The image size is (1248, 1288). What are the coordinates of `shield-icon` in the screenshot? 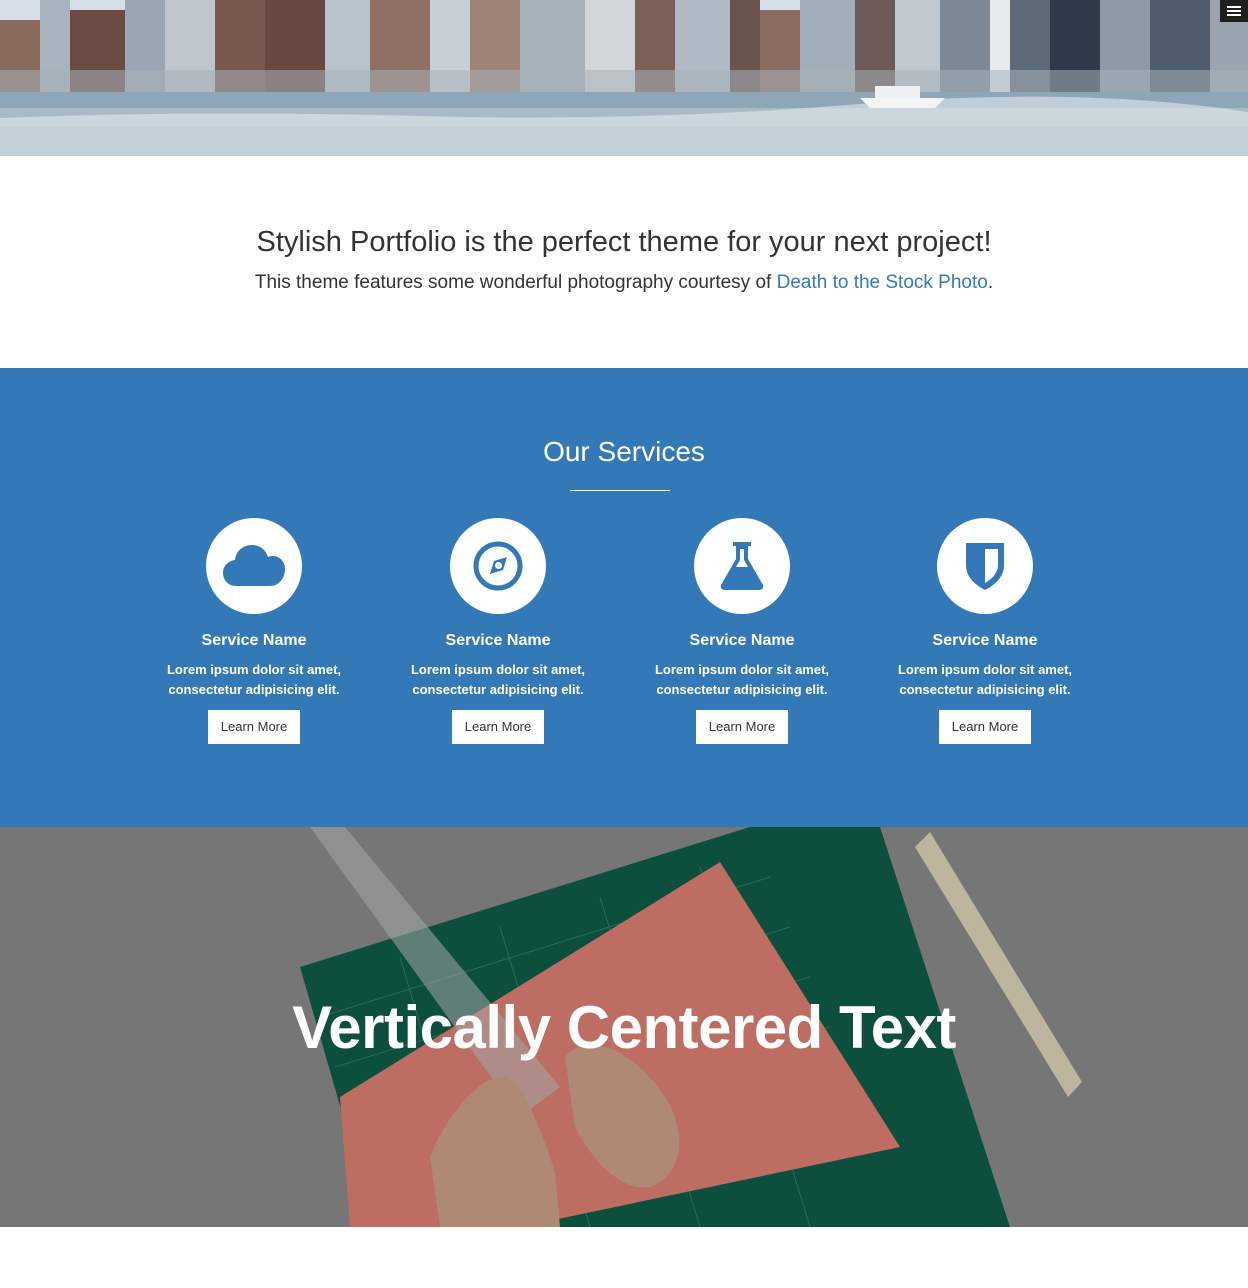 It's located at (985, 566).